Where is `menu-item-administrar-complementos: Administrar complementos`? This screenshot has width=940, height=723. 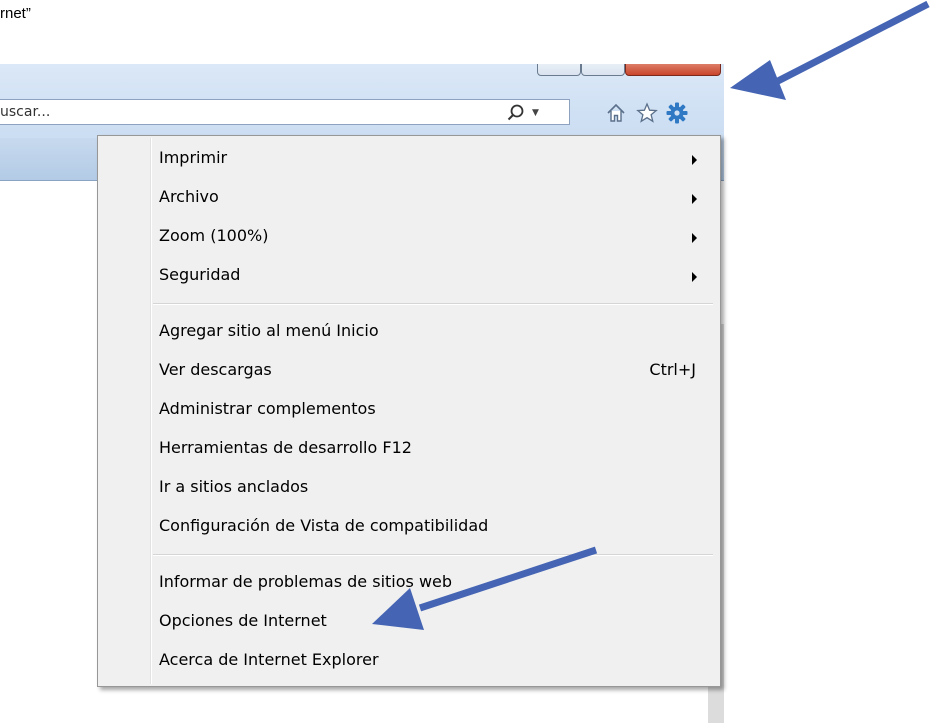
menu-item-administrar-complementos: Administrar complementos is located at coordinates (408, 410).